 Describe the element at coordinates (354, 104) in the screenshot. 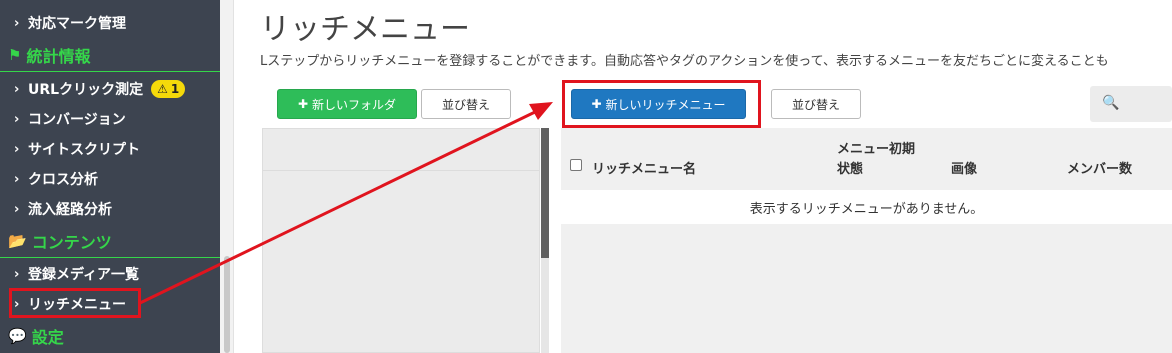

I see `new-folder-label: 新しいフォルダ` at that location.